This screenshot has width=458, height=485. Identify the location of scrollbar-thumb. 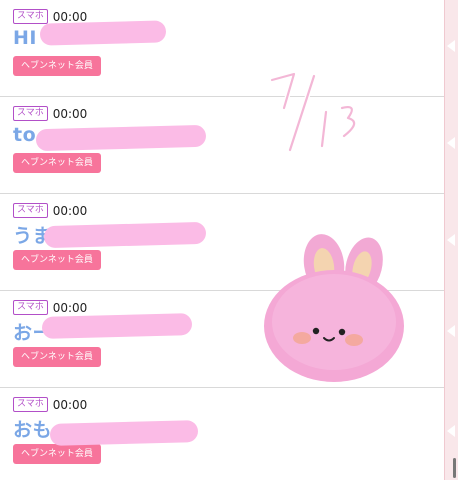
(454, 468).